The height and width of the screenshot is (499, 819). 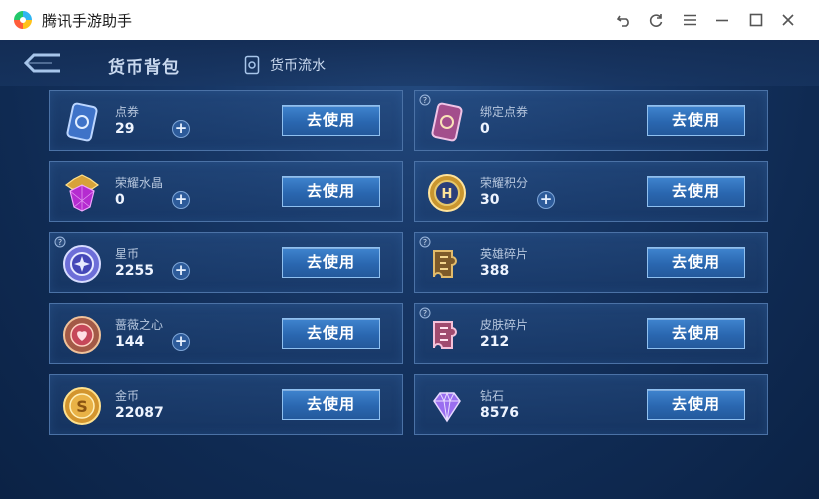 I want to click on svg-text: H, so click(x=447, y=194).